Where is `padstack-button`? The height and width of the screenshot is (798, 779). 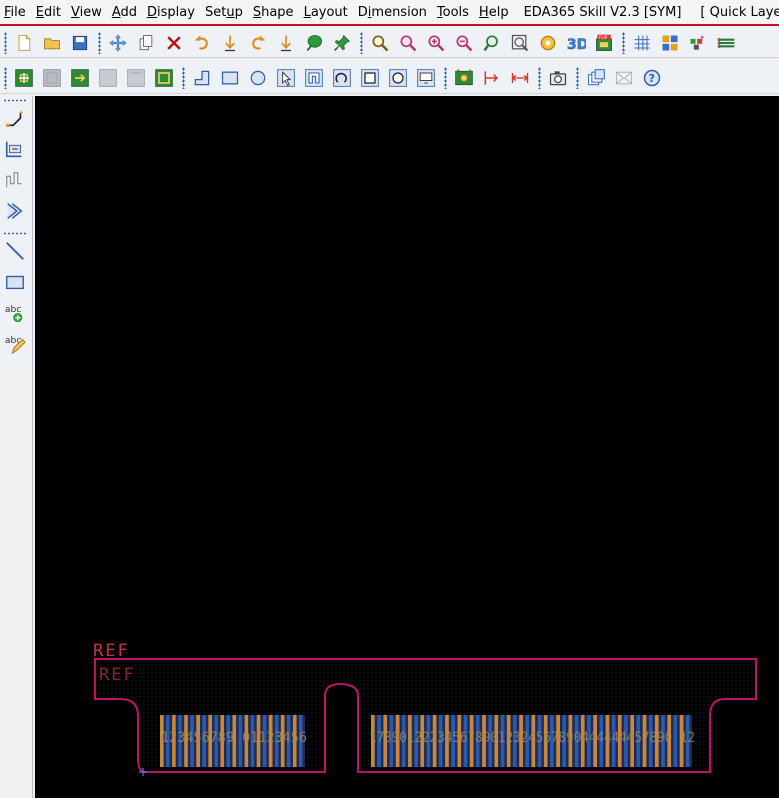 padstack-button is located at coordinates (464, 78).